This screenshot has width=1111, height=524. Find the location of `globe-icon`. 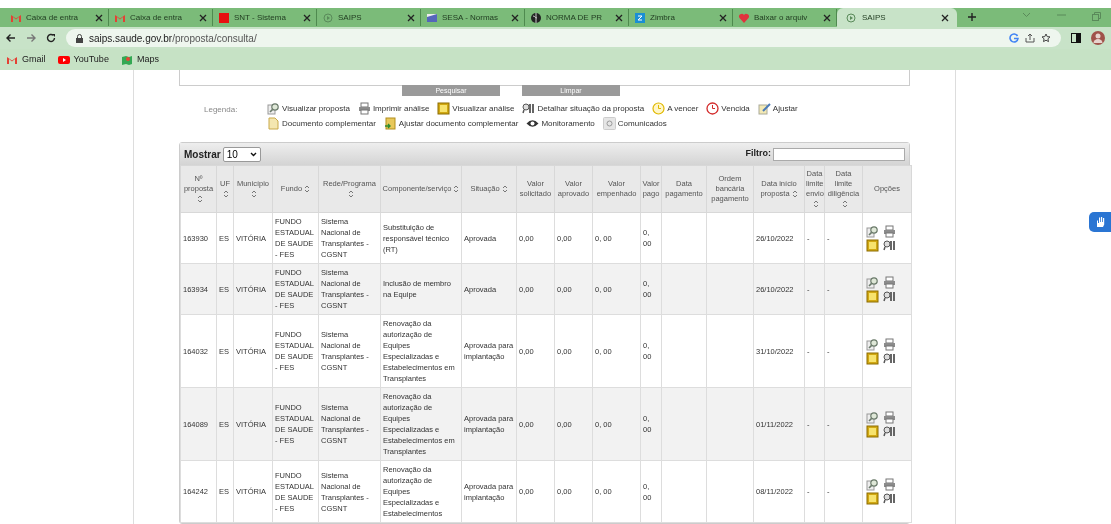

globe-icon is located at coordinates (536, 17).